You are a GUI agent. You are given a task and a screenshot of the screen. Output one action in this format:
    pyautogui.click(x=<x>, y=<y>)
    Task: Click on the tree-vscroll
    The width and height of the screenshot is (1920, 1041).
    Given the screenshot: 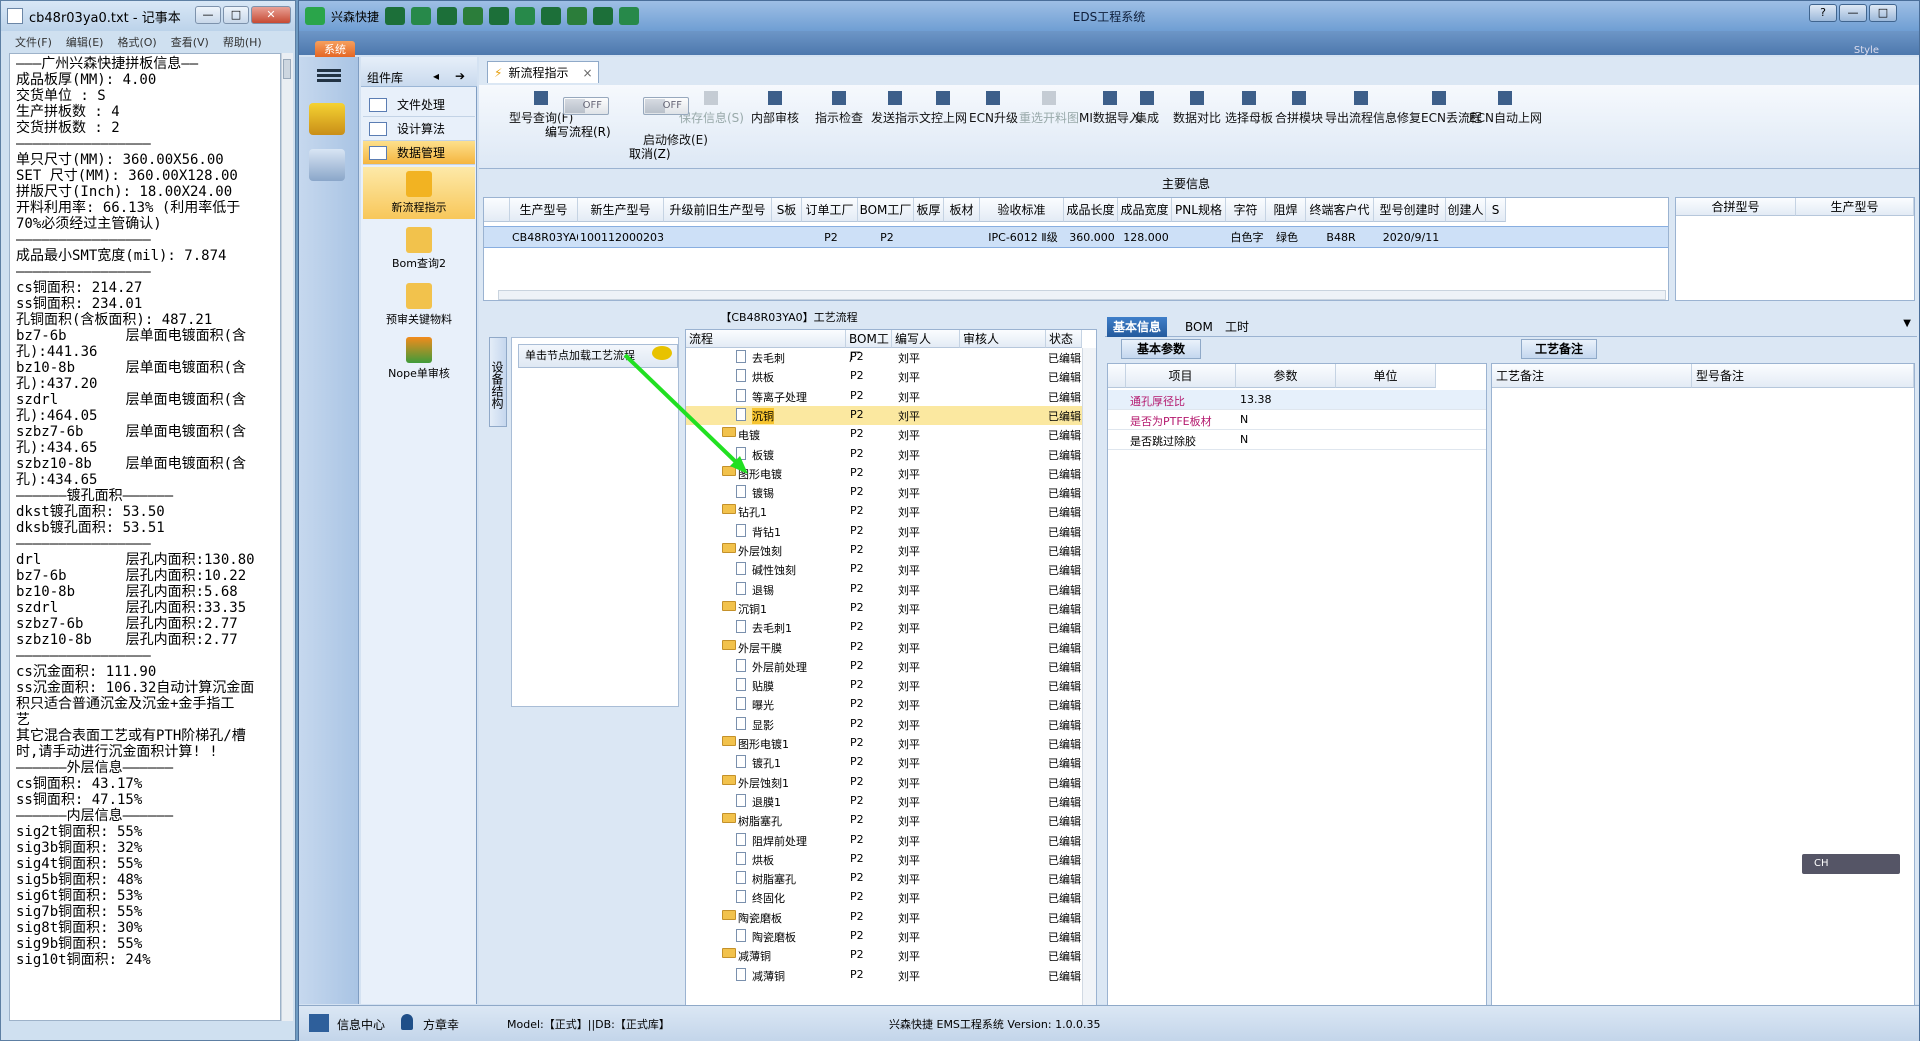 What is the action you would take?
    pyautogui.click(x=1089, y=685)
    